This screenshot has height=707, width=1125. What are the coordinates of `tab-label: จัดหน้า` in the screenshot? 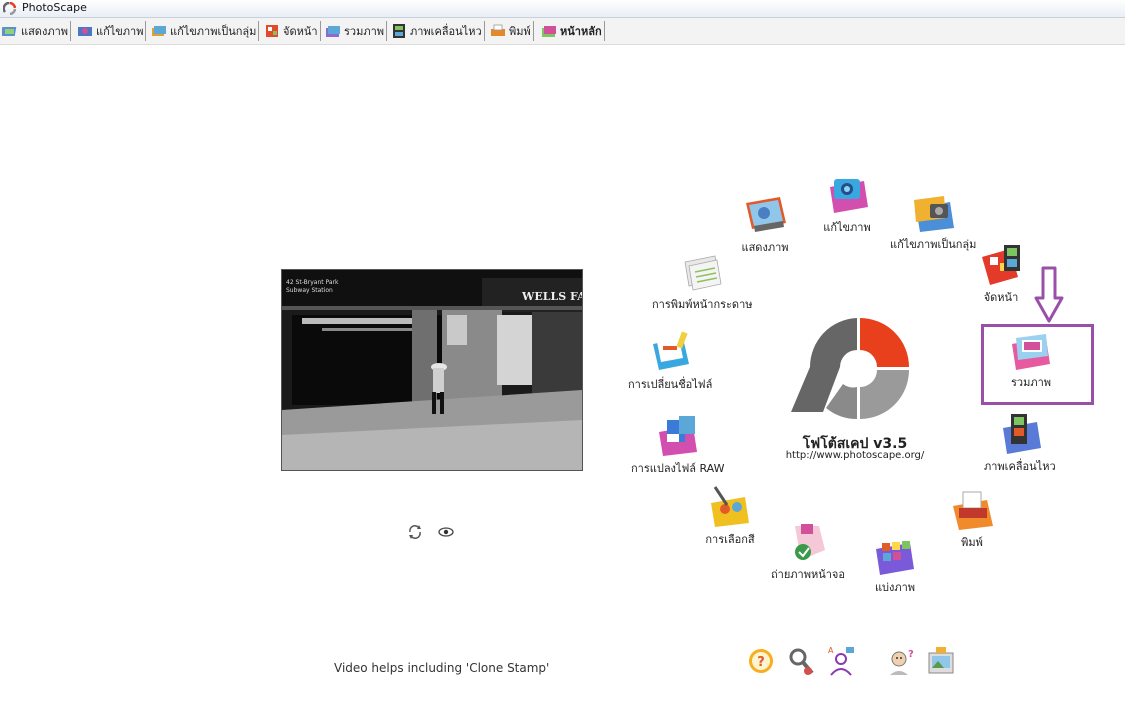 It's located at (300, 31).